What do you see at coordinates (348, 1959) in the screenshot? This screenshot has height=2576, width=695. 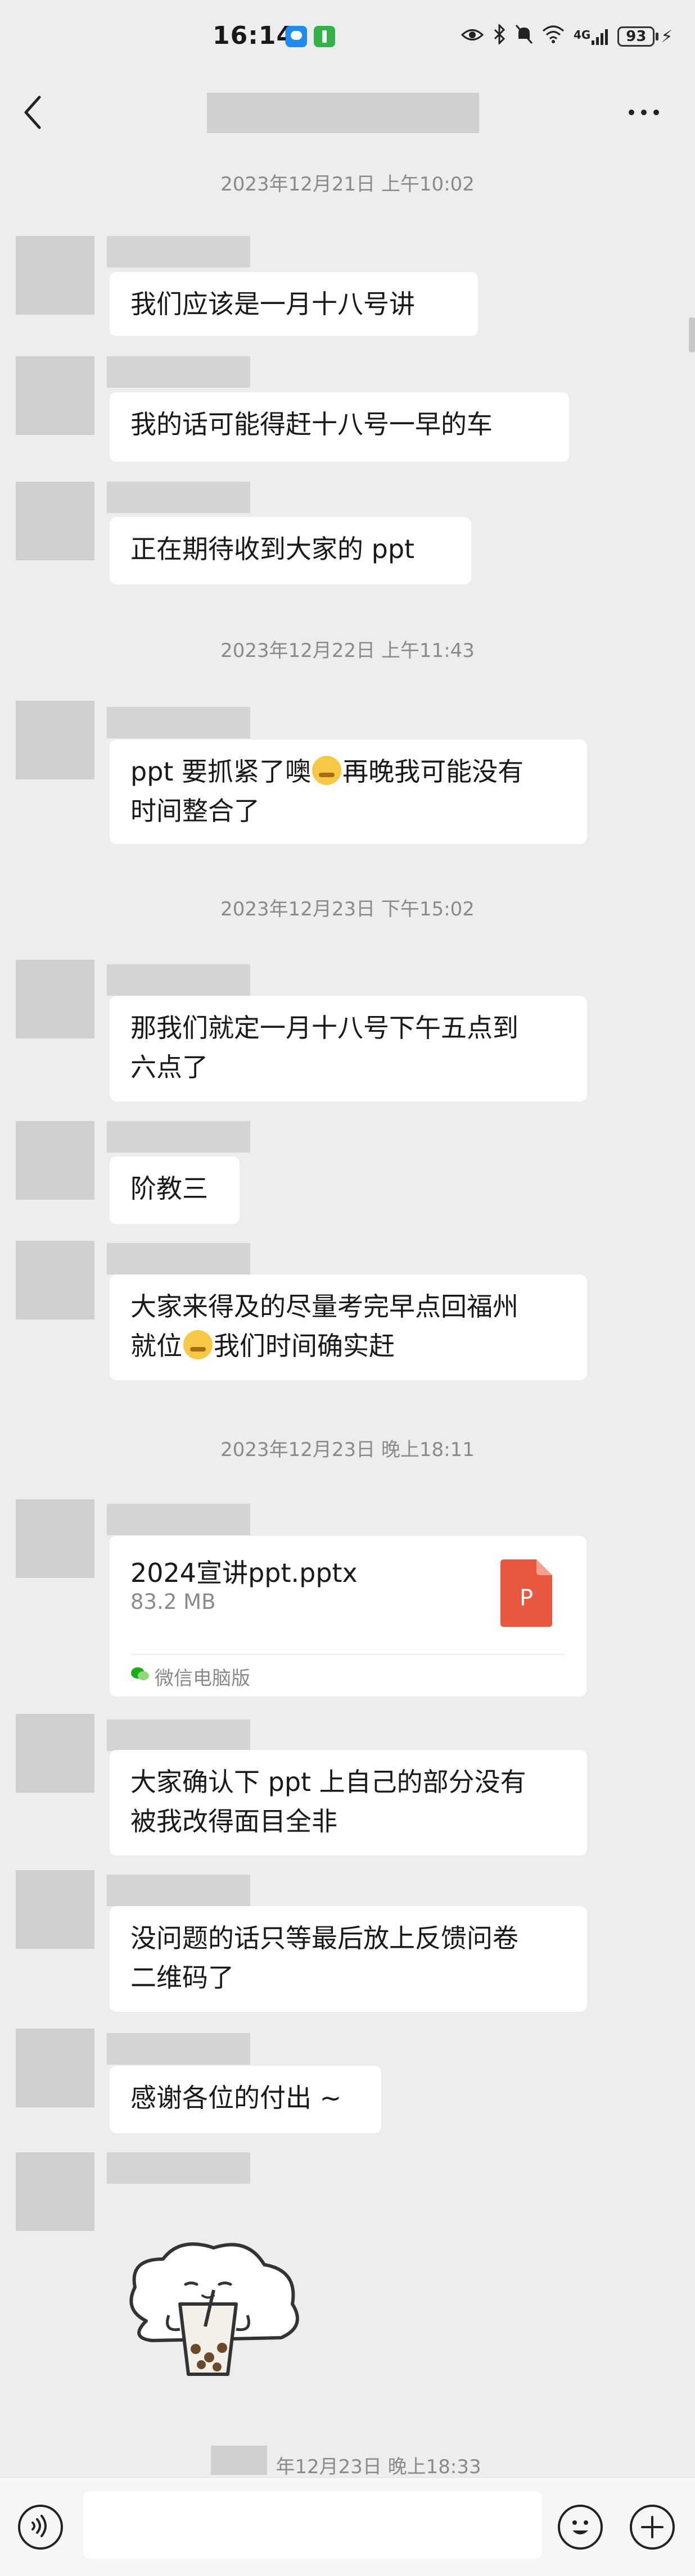 I see `message-bubble: 没问题的话只等最后放上反馈问卷 二维码了` at bounding box center [348, 1959].